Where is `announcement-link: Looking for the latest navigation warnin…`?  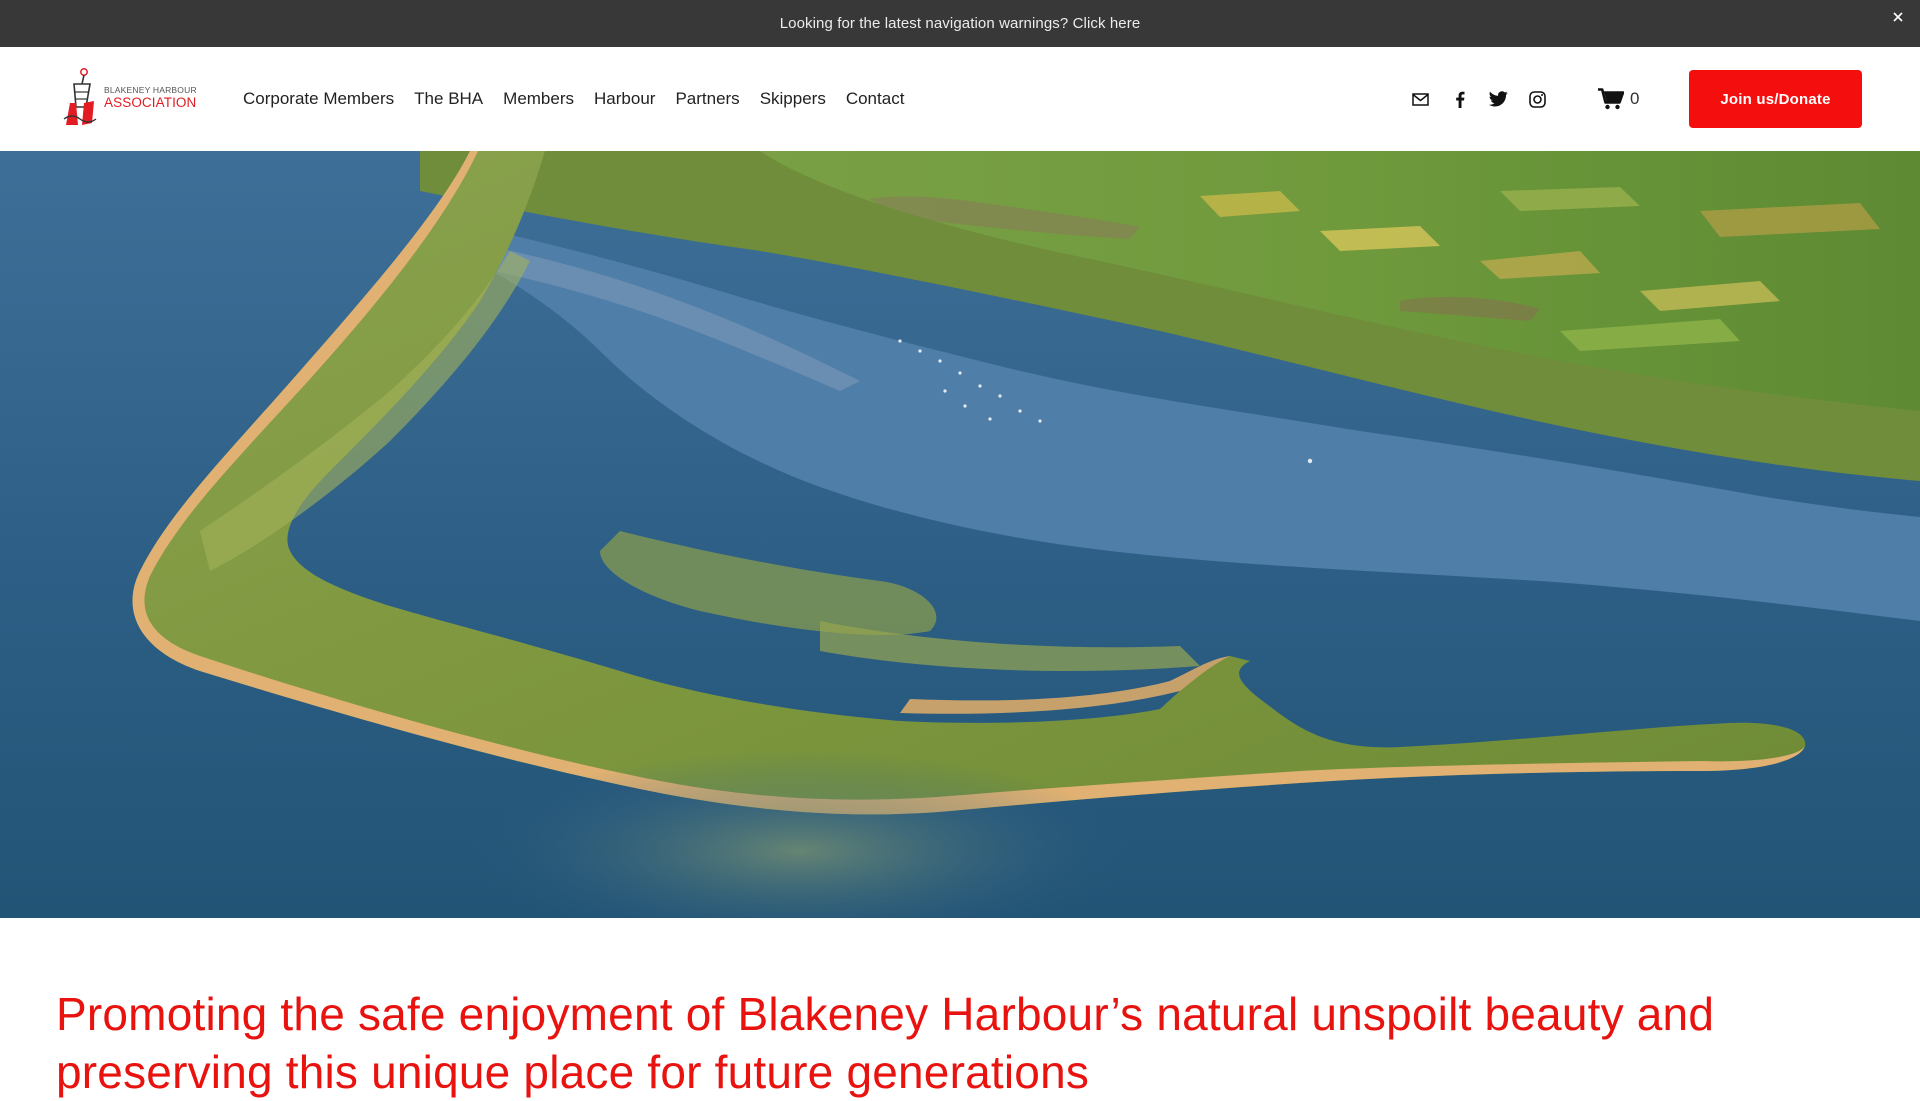
announcement-link: Looking for the latest navigation warnin… is located at coordinates (960, 23).